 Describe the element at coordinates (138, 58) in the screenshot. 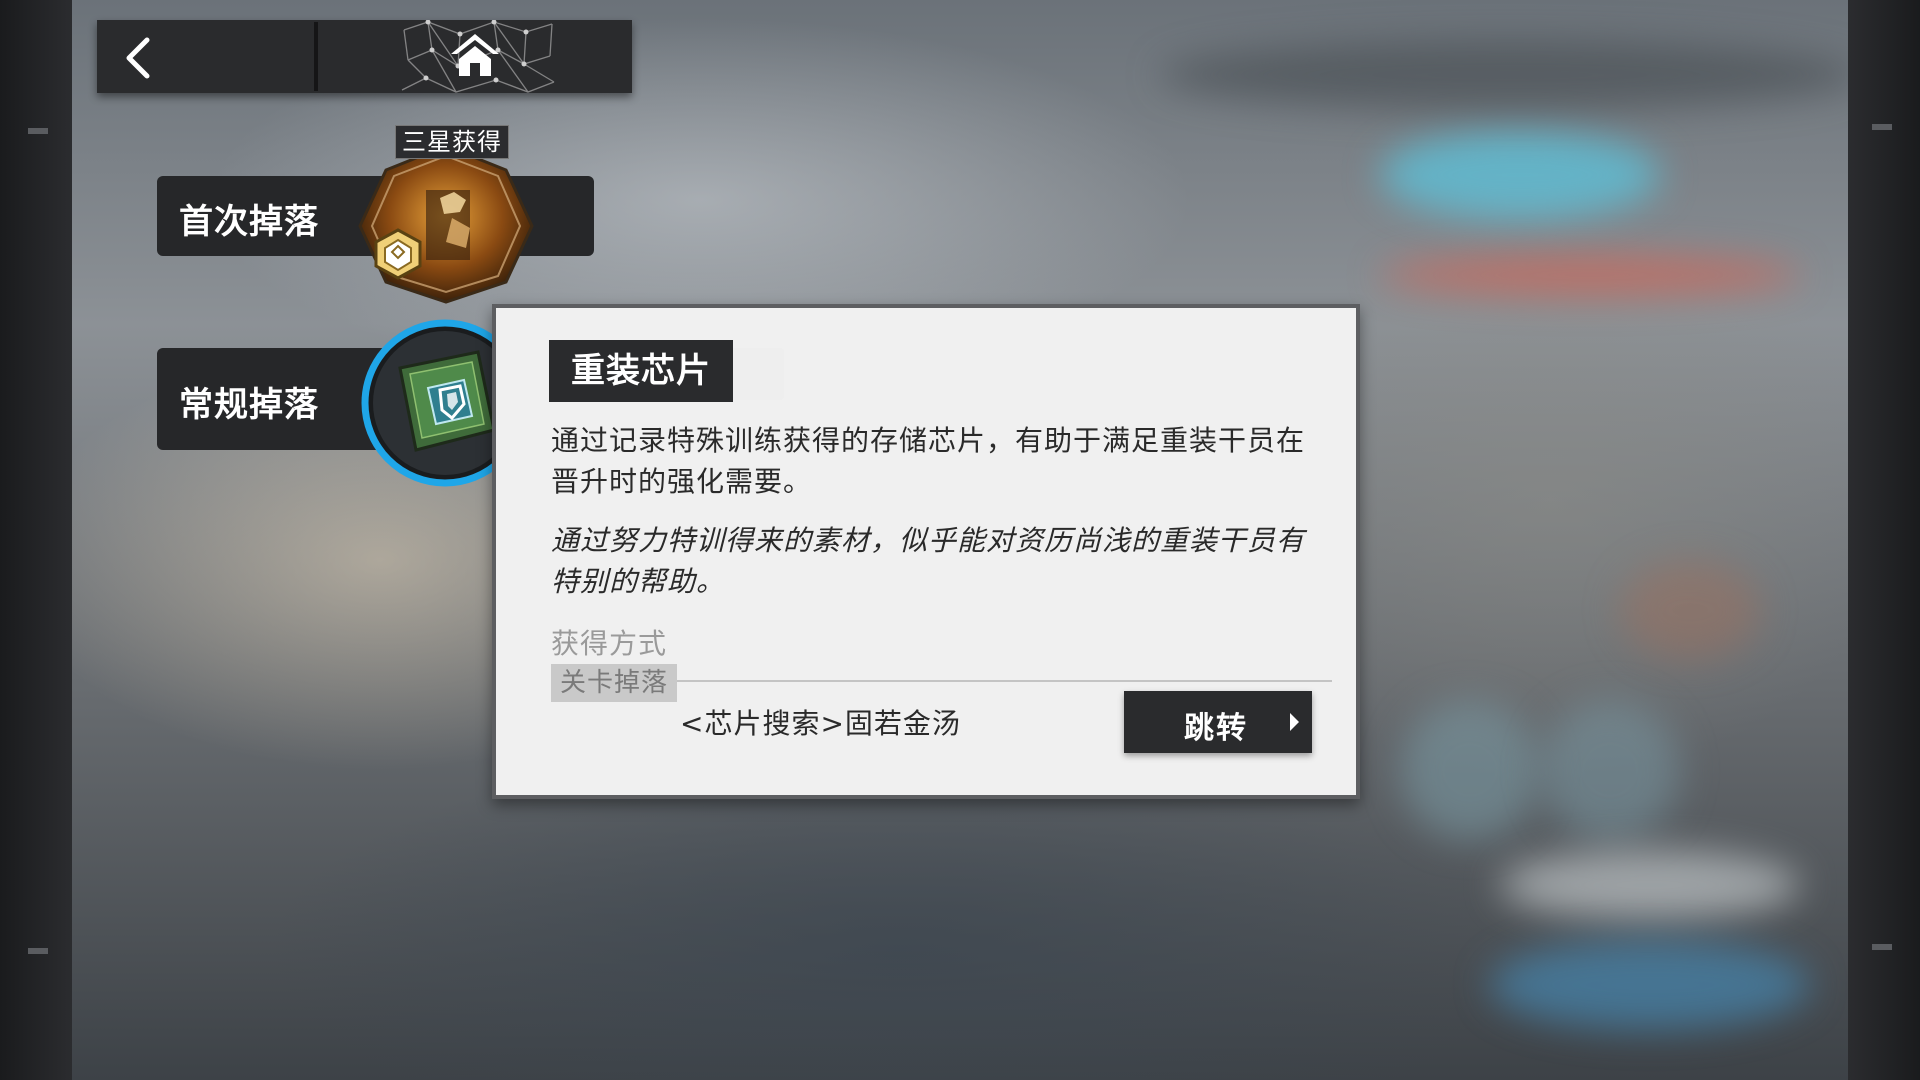

I see `chevron-left-icon` at that location.